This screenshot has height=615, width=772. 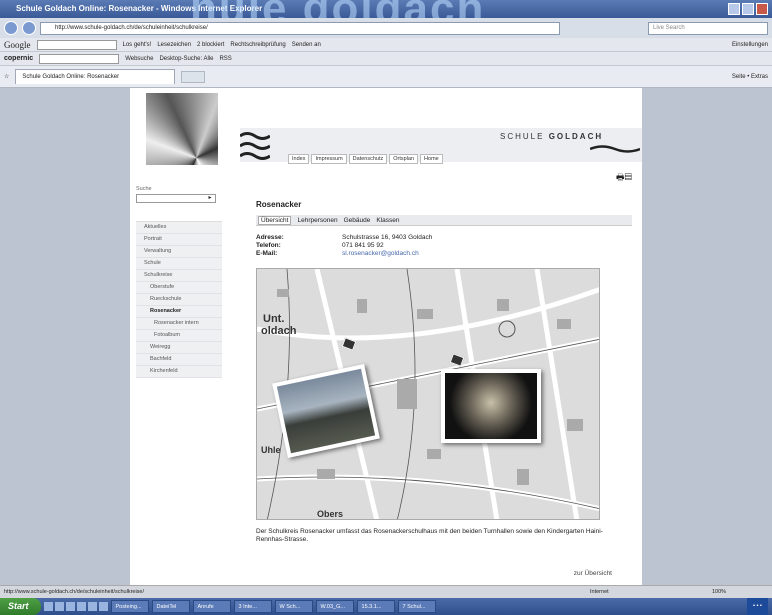 What do you see at coordinates (179, 252) in the screenshot?
I see `sidebar-item: Verwaltung` at bounding box center [179, 252].